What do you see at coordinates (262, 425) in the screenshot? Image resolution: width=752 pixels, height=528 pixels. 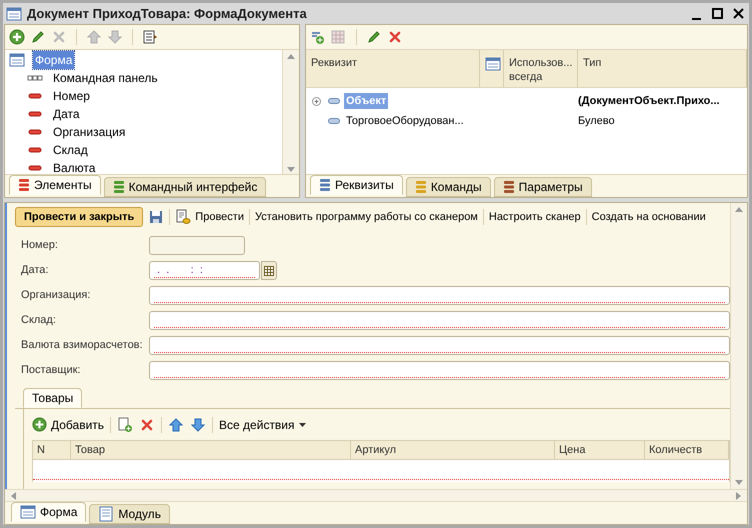 I see `all-actions-menu: Все действия` at bounding box center [262, 425].